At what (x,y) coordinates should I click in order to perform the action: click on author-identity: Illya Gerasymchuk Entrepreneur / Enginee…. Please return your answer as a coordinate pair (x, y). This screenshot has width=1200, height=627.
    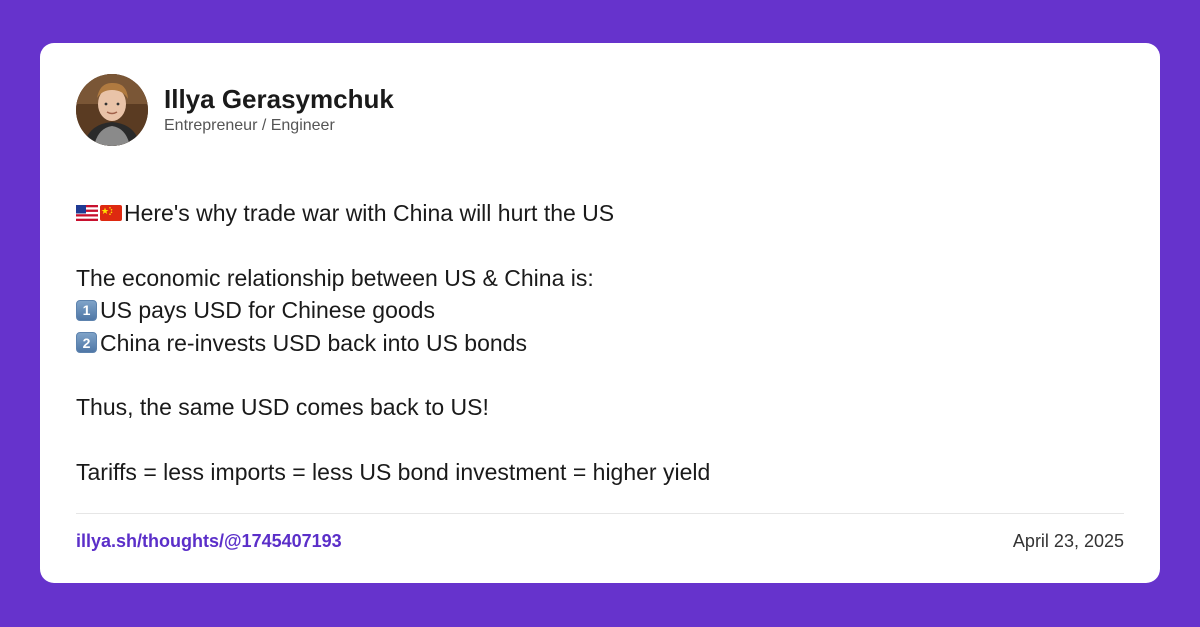
    Looking at the image, I should click on (279, 110).